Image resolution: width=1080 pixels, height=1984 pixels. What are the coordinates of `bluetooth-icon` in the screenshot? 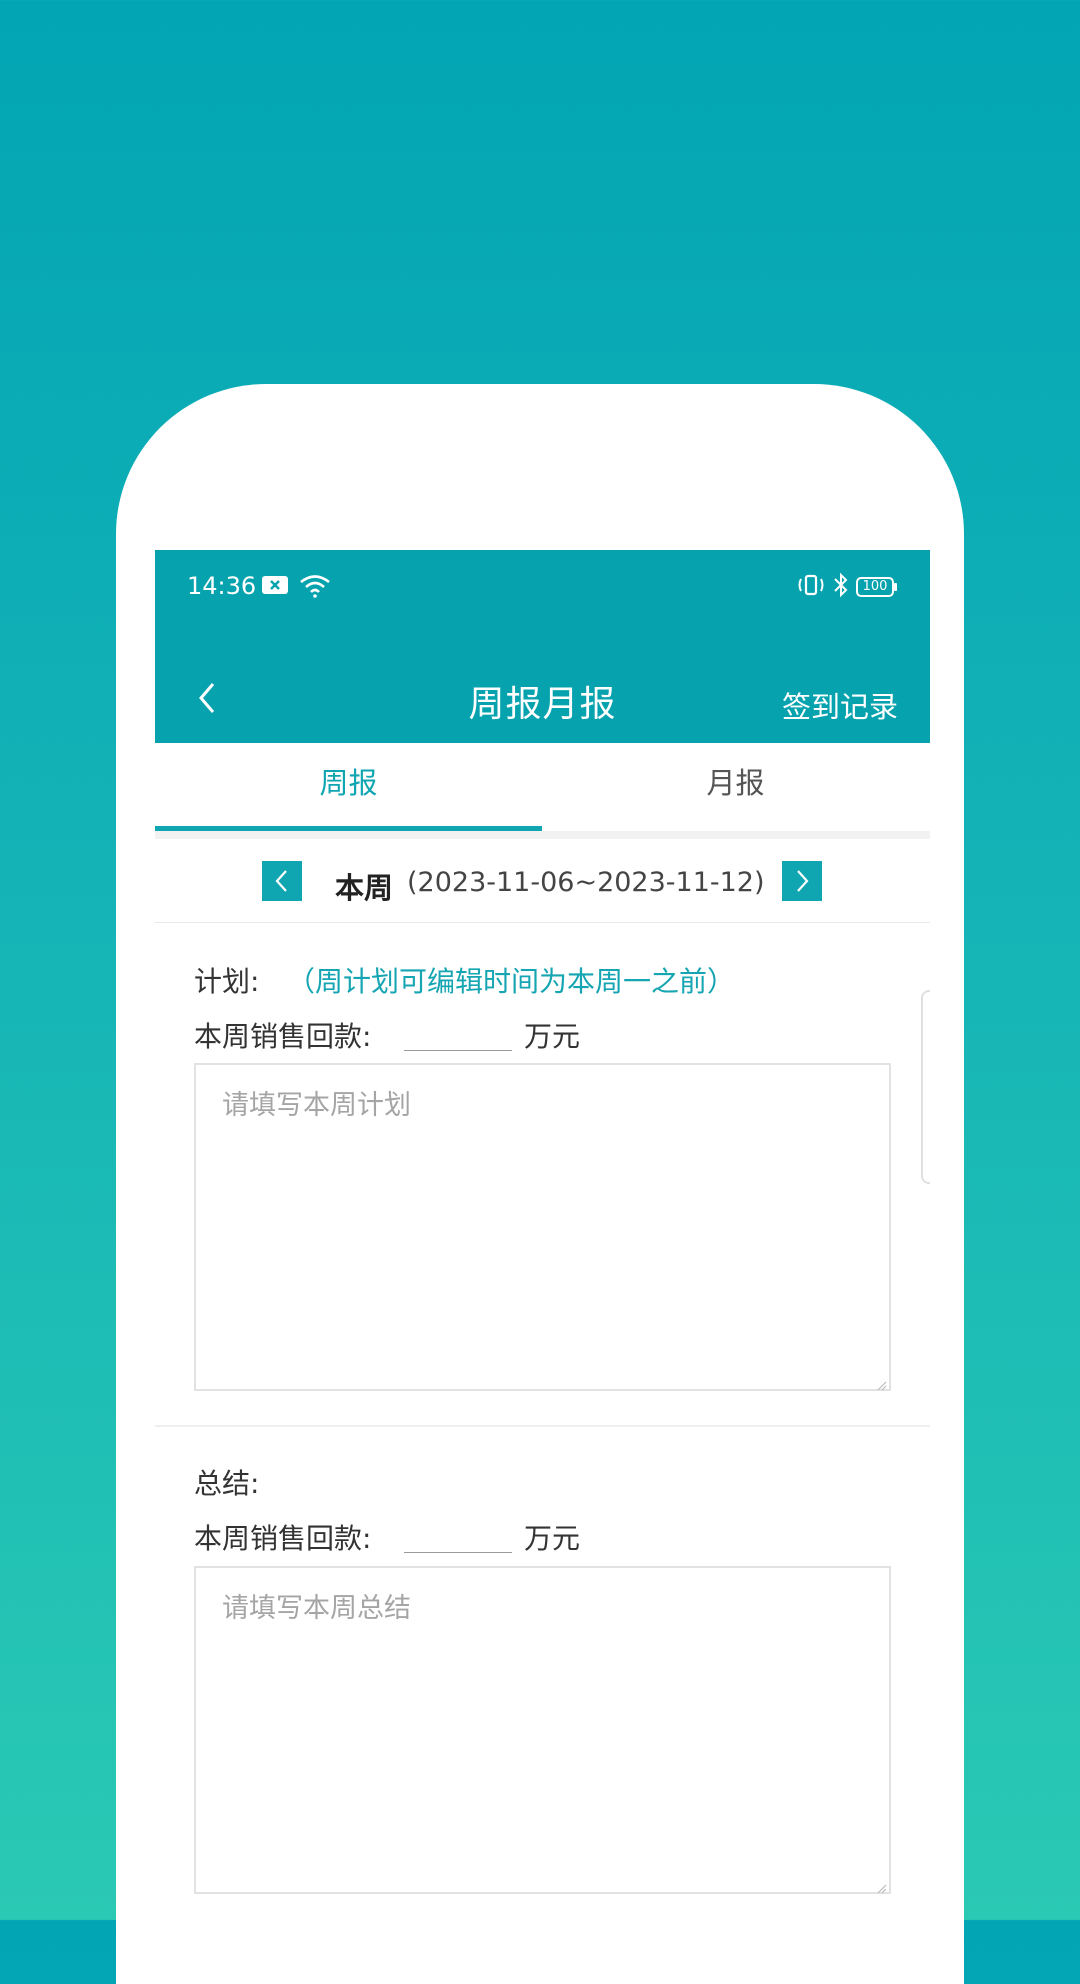 It's located at (841, 587).